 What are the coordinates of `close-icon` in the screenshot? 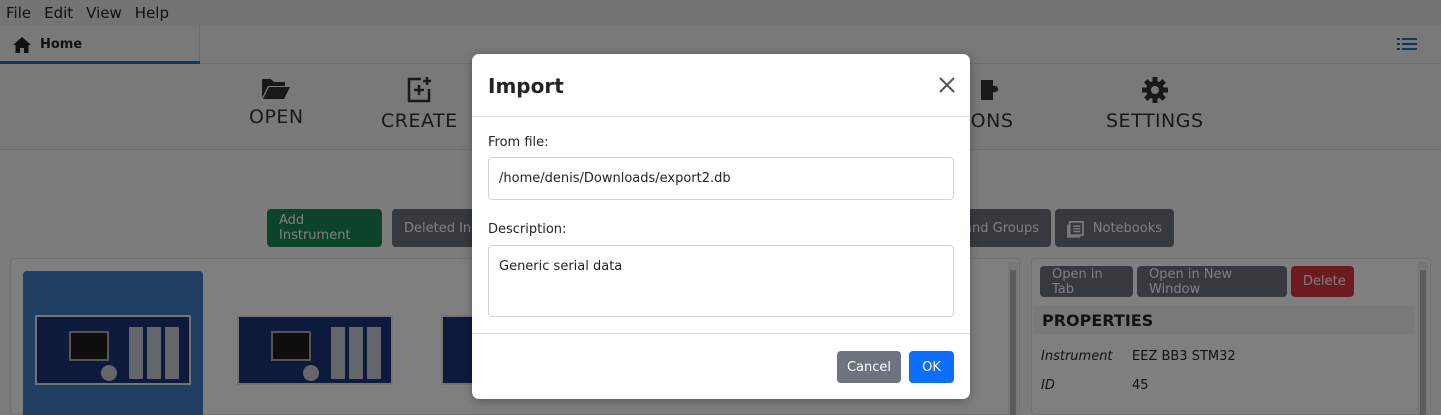 It's located at (947, 87).